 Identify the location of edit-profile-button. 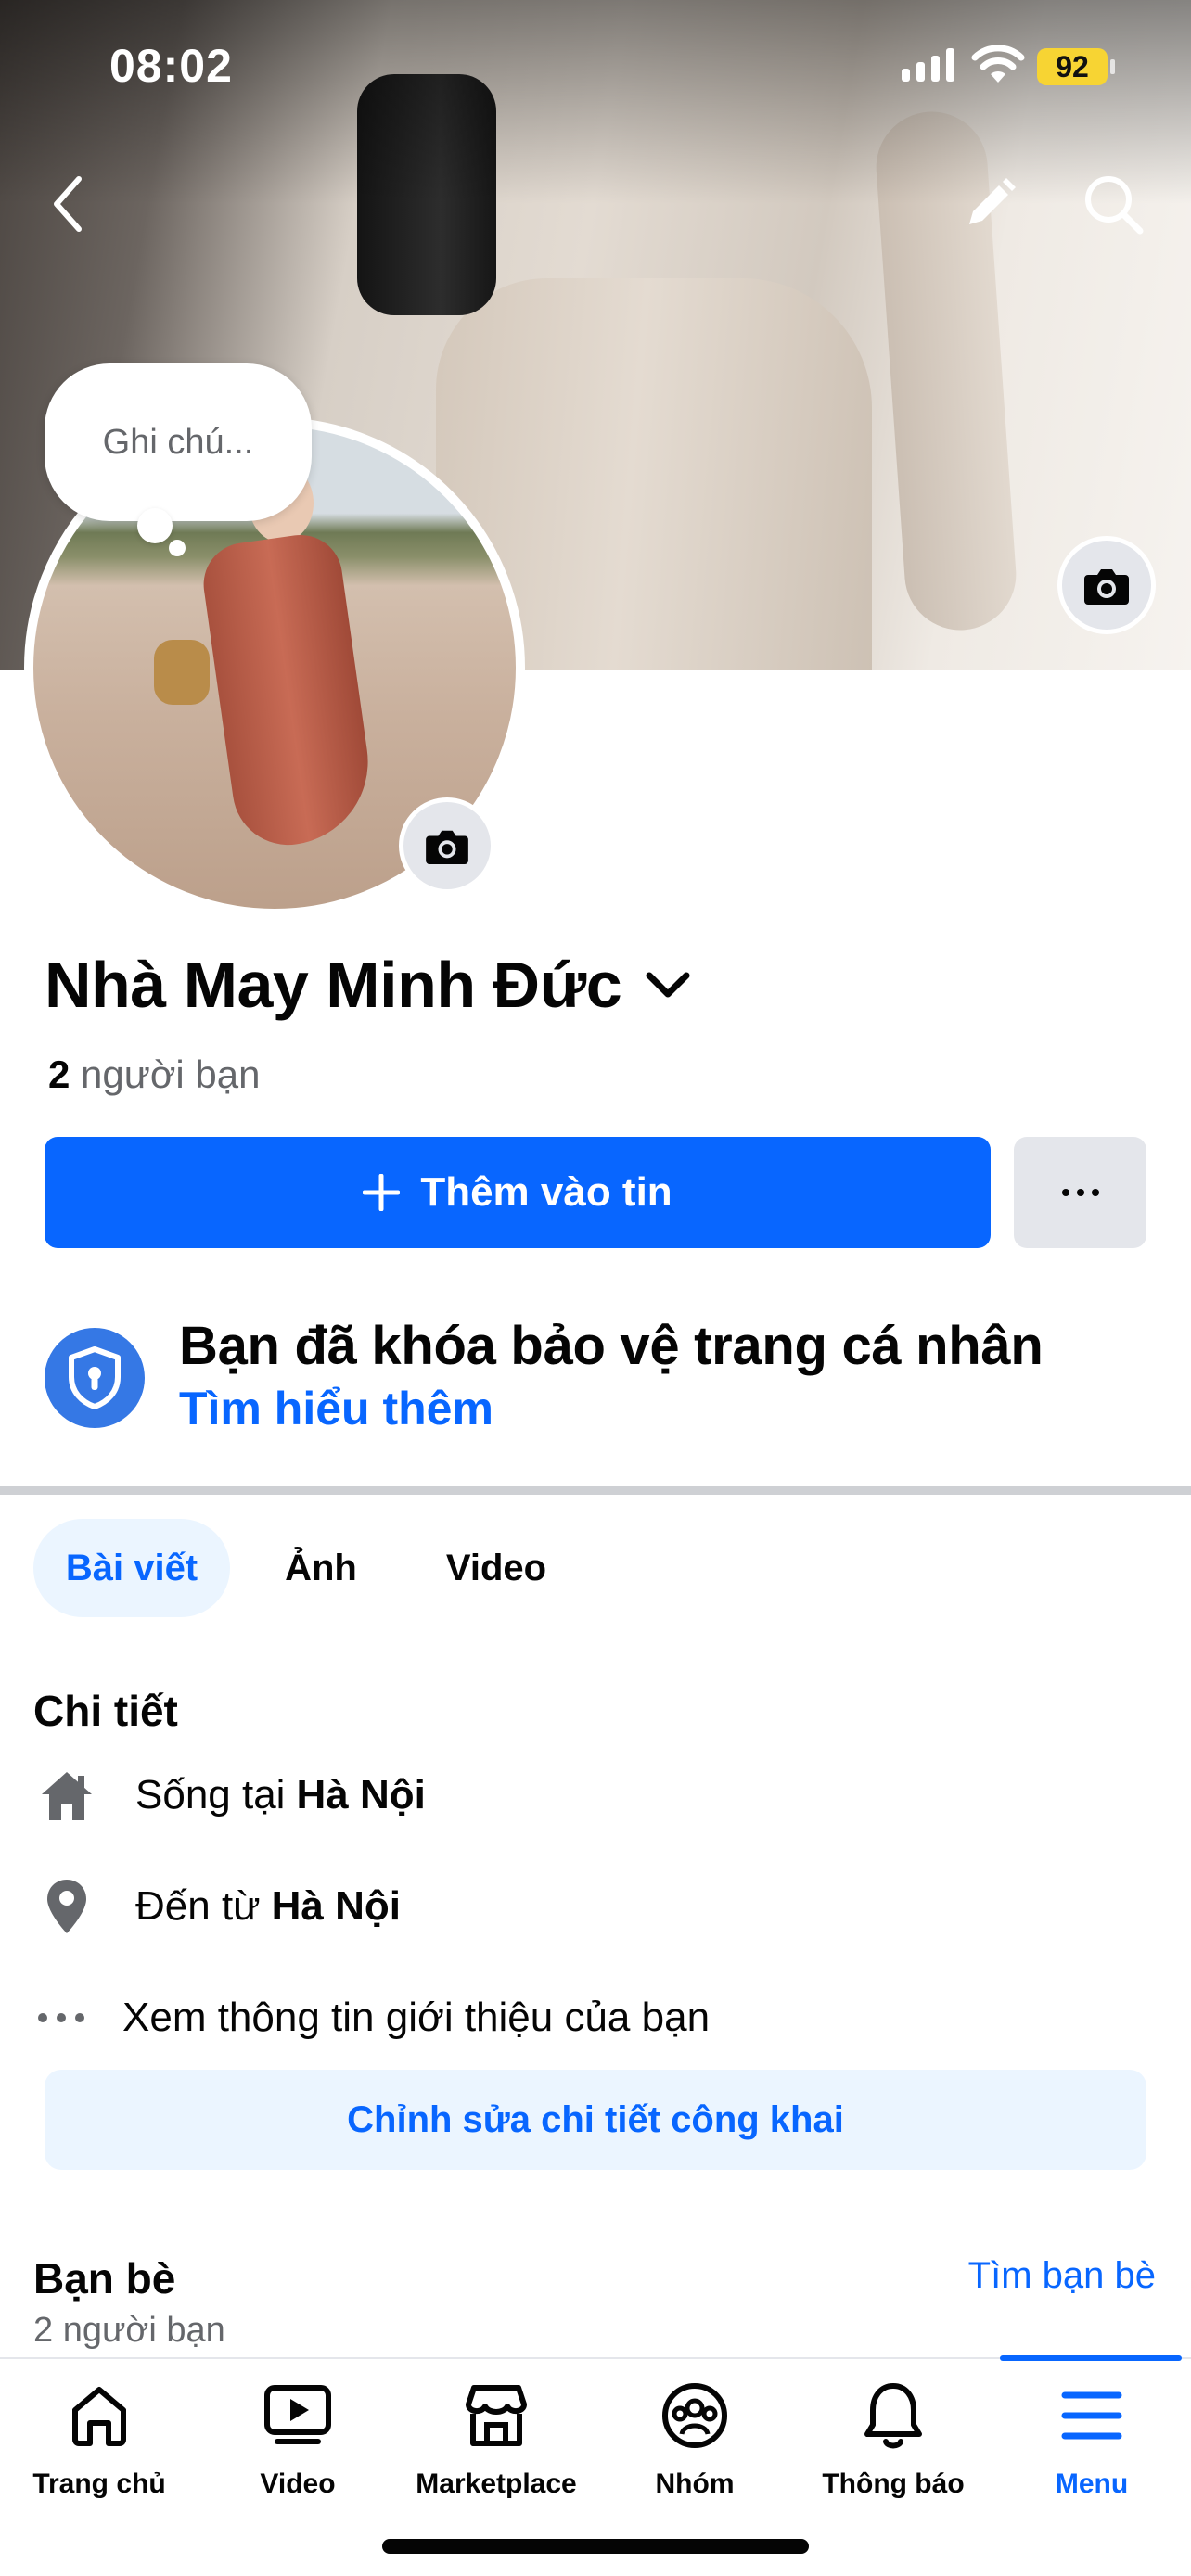
(989, 204).